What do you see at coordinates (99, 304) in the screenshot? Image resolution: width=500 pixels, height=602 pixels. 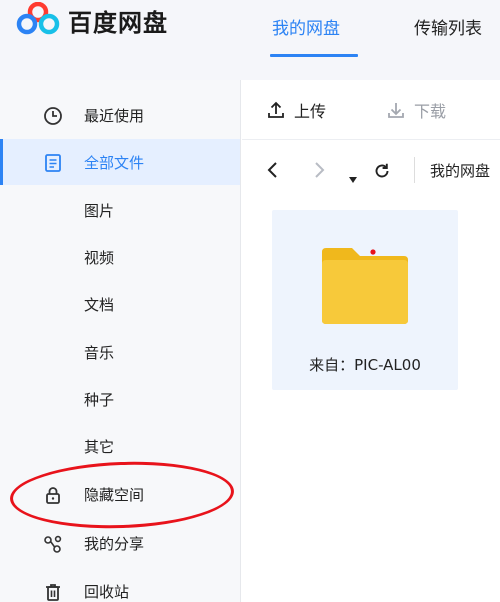 I see `sidebar-item-label: 文档` at bounding box center [99, 304].